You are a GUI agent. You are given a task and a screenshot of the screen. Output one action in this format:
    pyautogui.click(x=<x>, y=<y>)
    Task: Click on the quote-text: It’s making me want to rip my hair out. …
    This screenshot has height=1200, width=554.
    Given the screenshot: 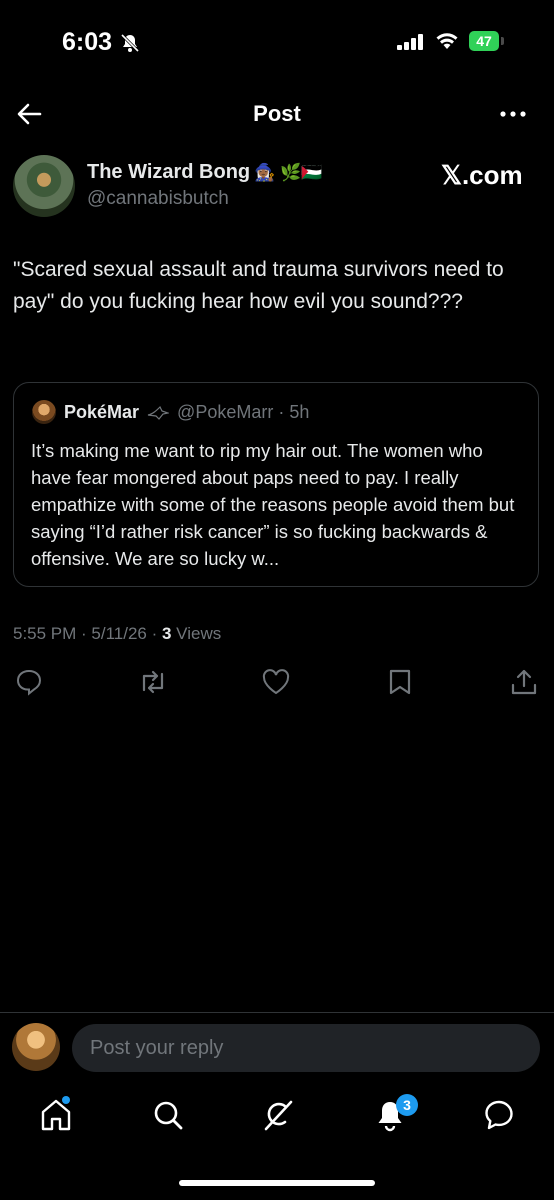 What is the action you would take?
    pyautogui.click(x=273, y=504)
    